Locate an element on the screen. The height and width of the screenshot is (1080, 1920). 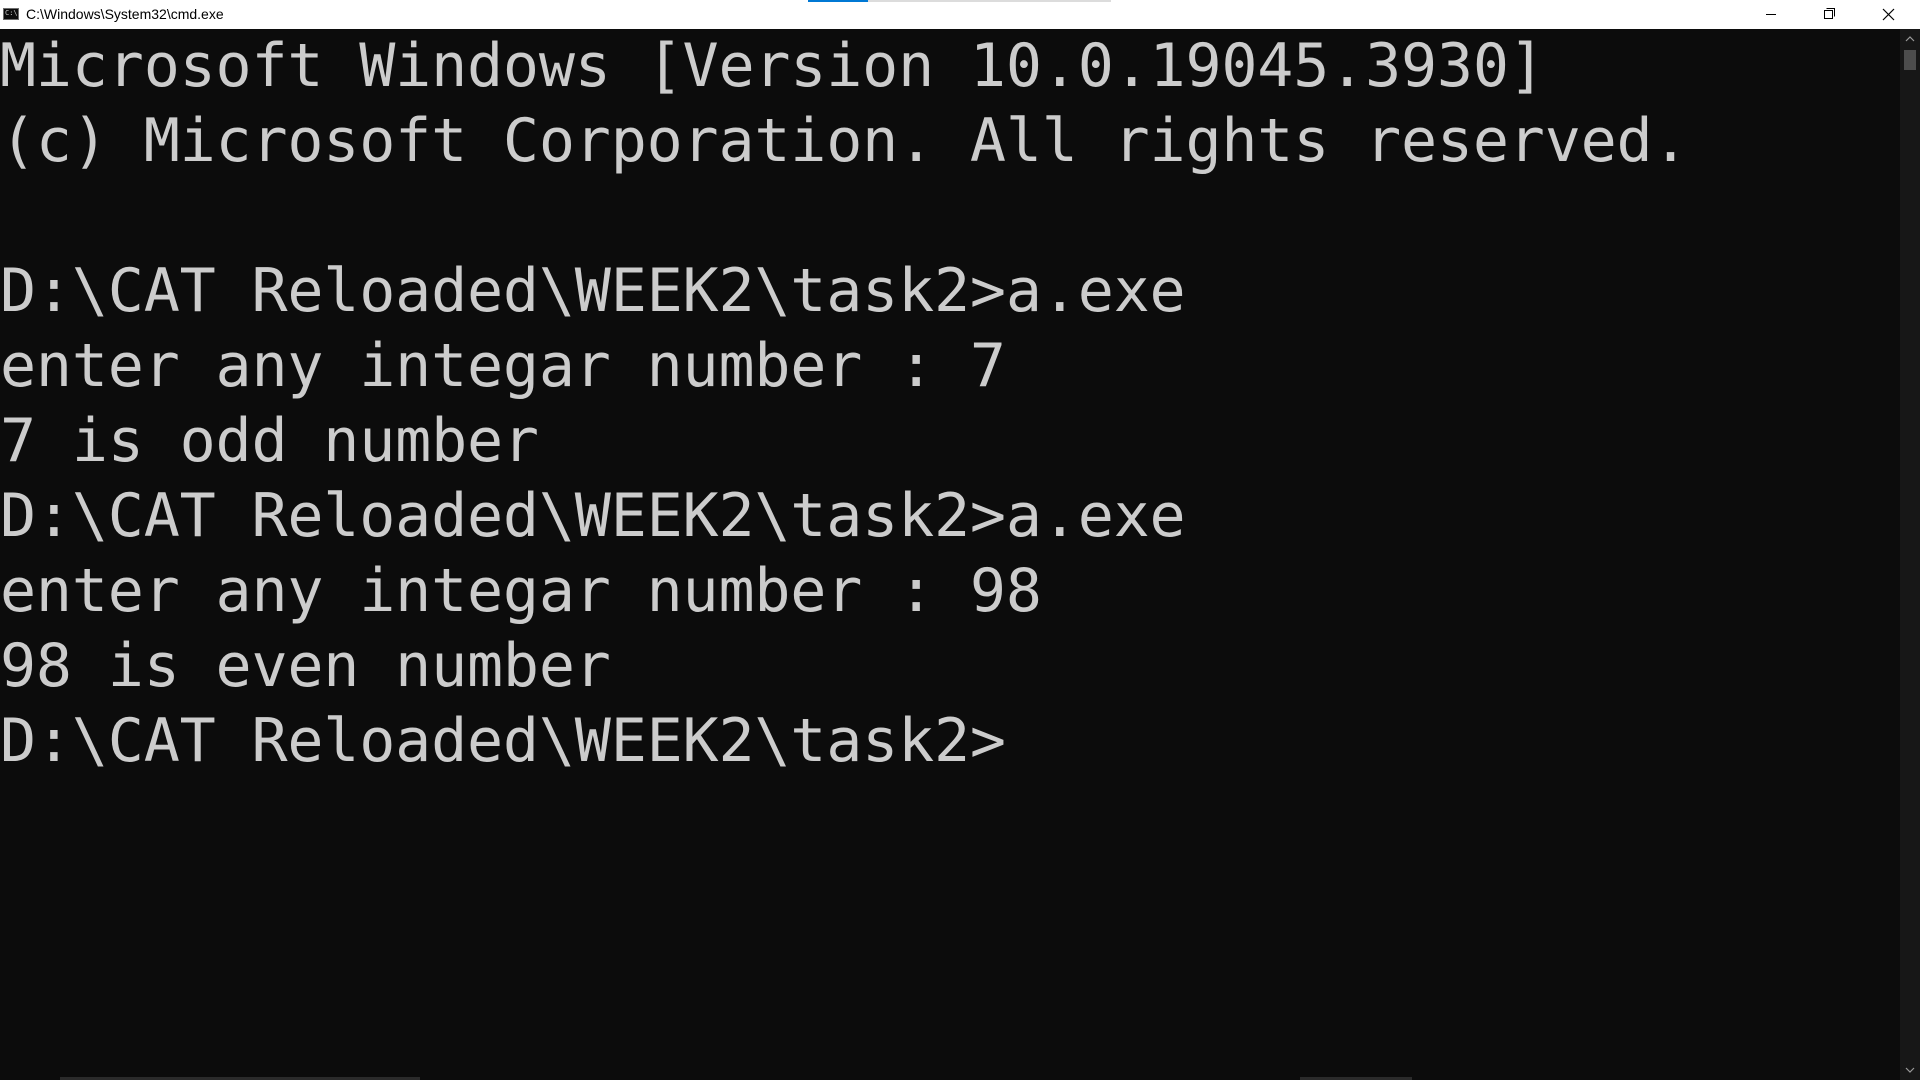
cmd-app-icon: C:\ is located at coordinates (11, 14).